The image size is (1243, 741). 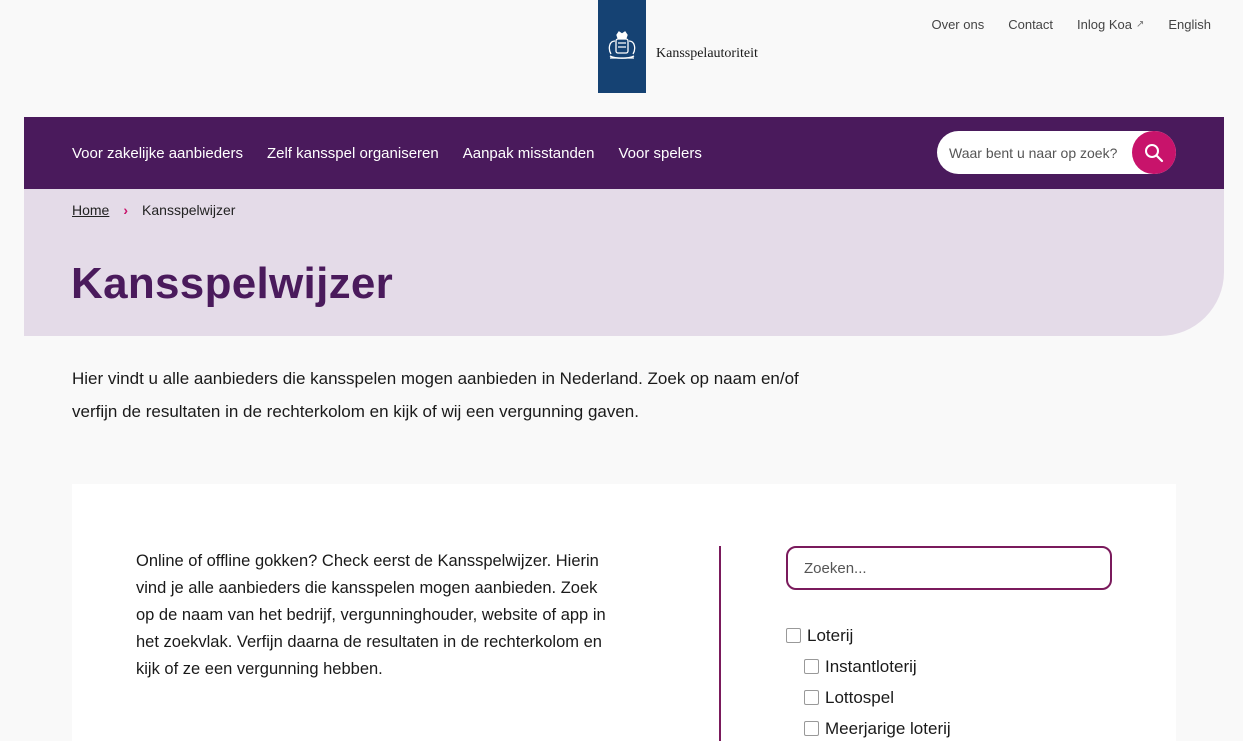 I want to click on filter-item-lottospel: Lottospel, so click(x=868, y=697).